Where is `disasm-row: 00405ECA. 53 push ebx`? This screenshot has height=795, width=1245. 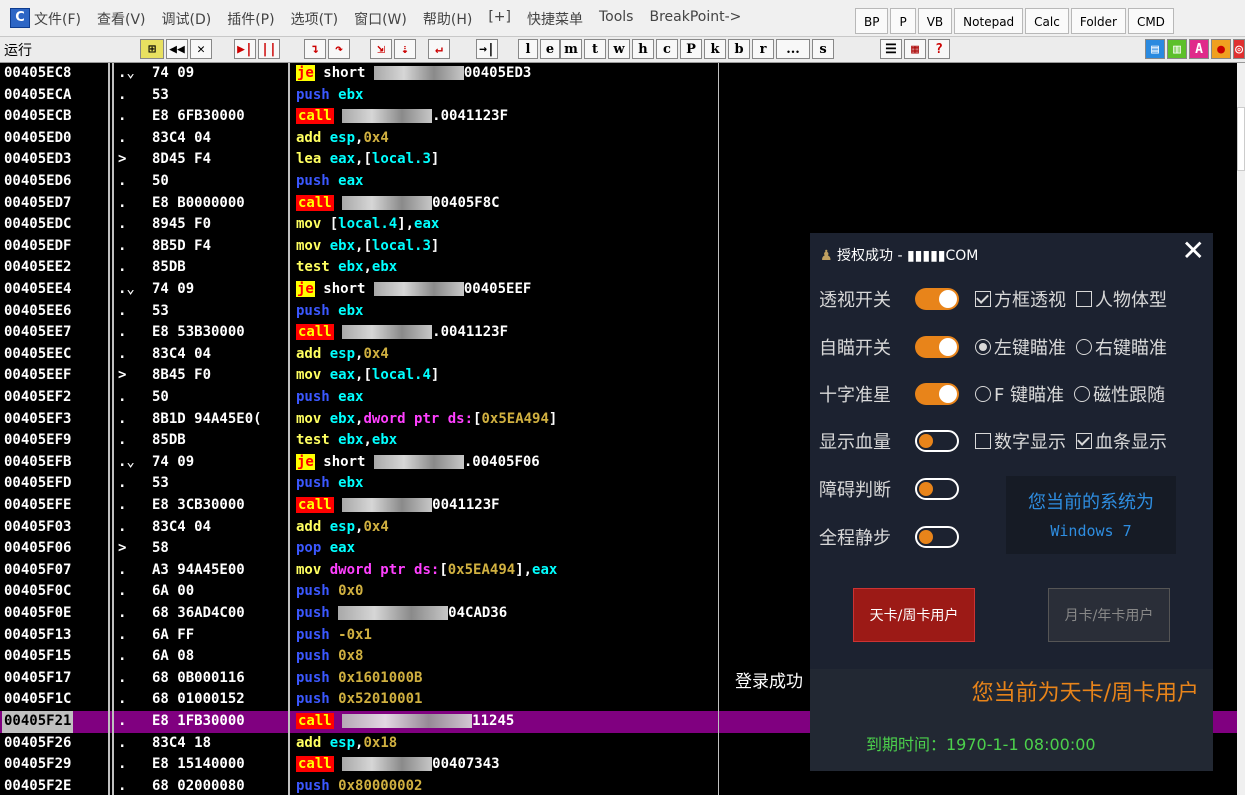
disasm-row: 00405ECA. 53 push ebx is located at coordinates (618, 96).